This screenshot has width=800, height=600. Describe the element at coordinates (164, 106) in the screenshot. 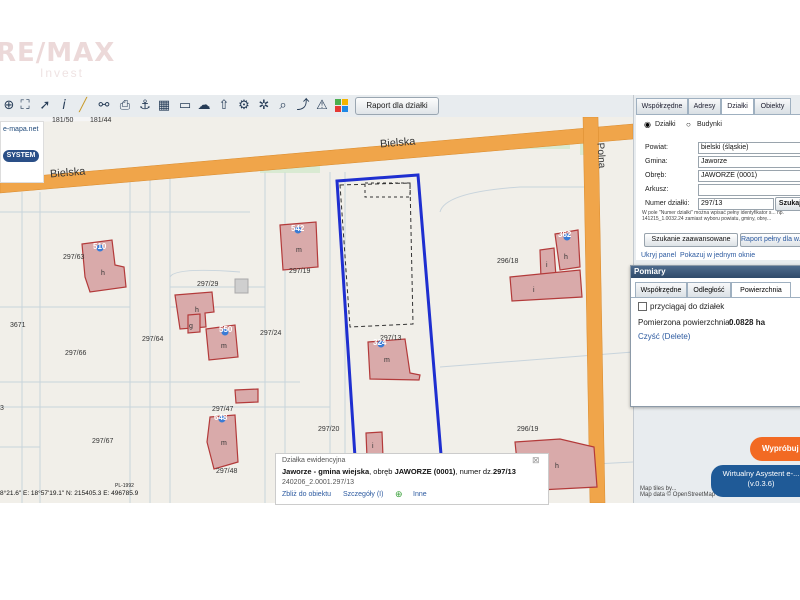

I see `layers-icon: ▦` at that location.